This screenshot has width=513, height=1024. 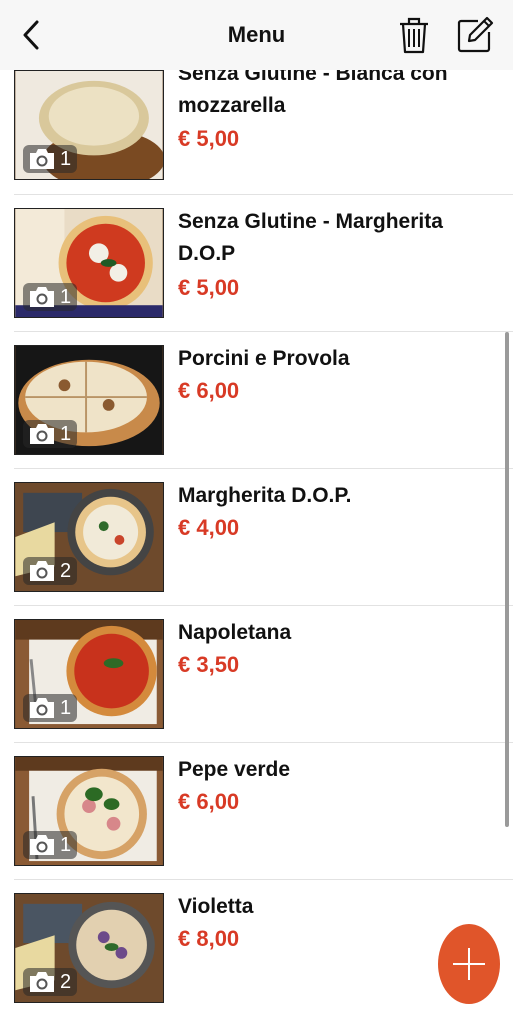 I want to click on item-name: Porcini e Provola, so click(x=264, y=358).